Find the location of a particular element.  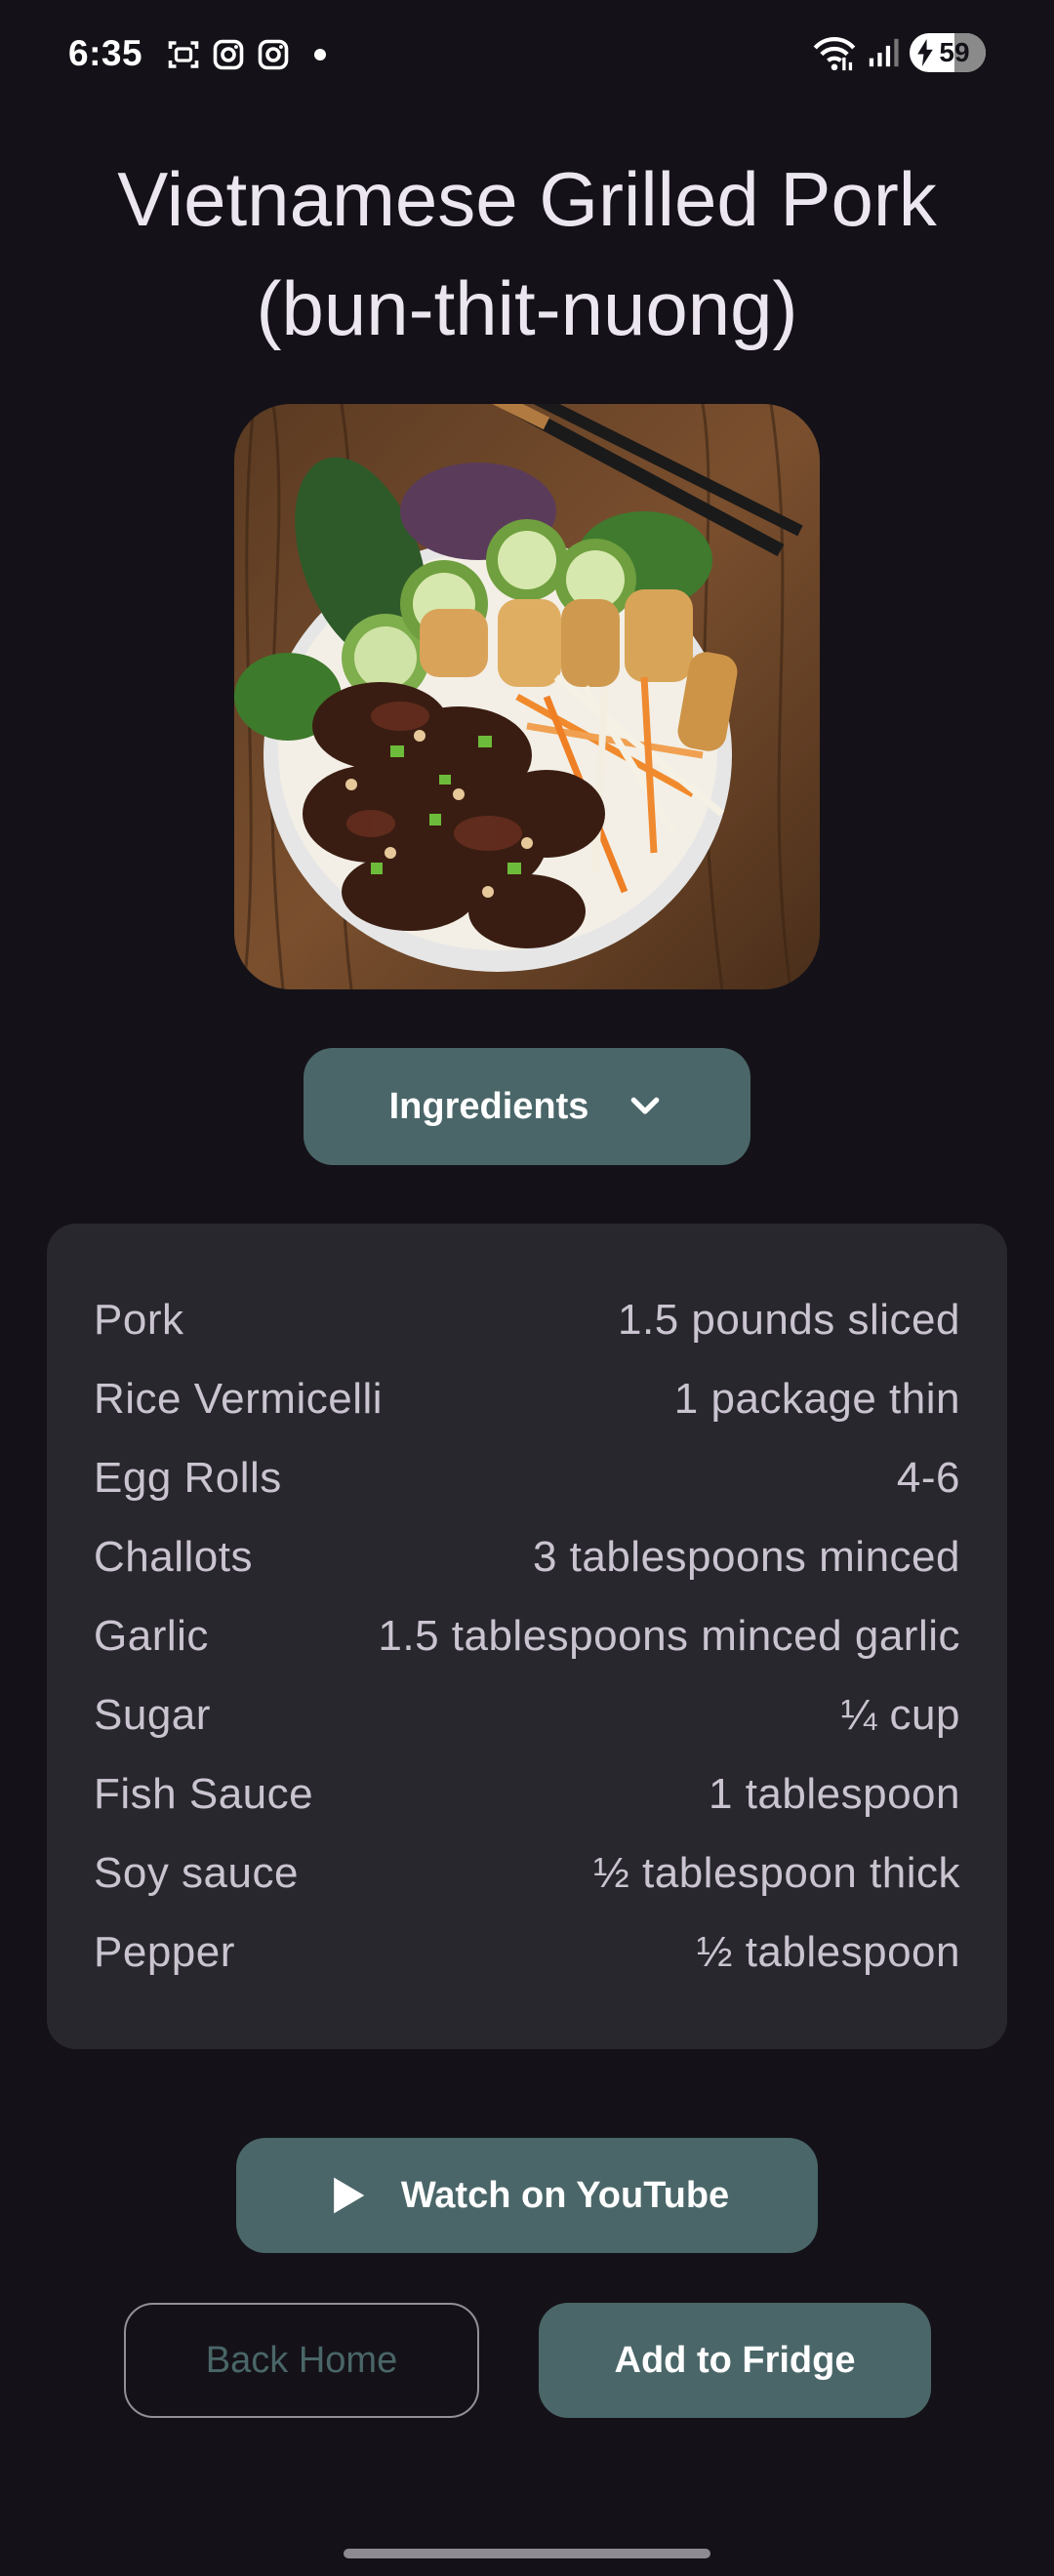

watch-youtube-button: Watch on YouTube is located at coordinates (527, 2195).